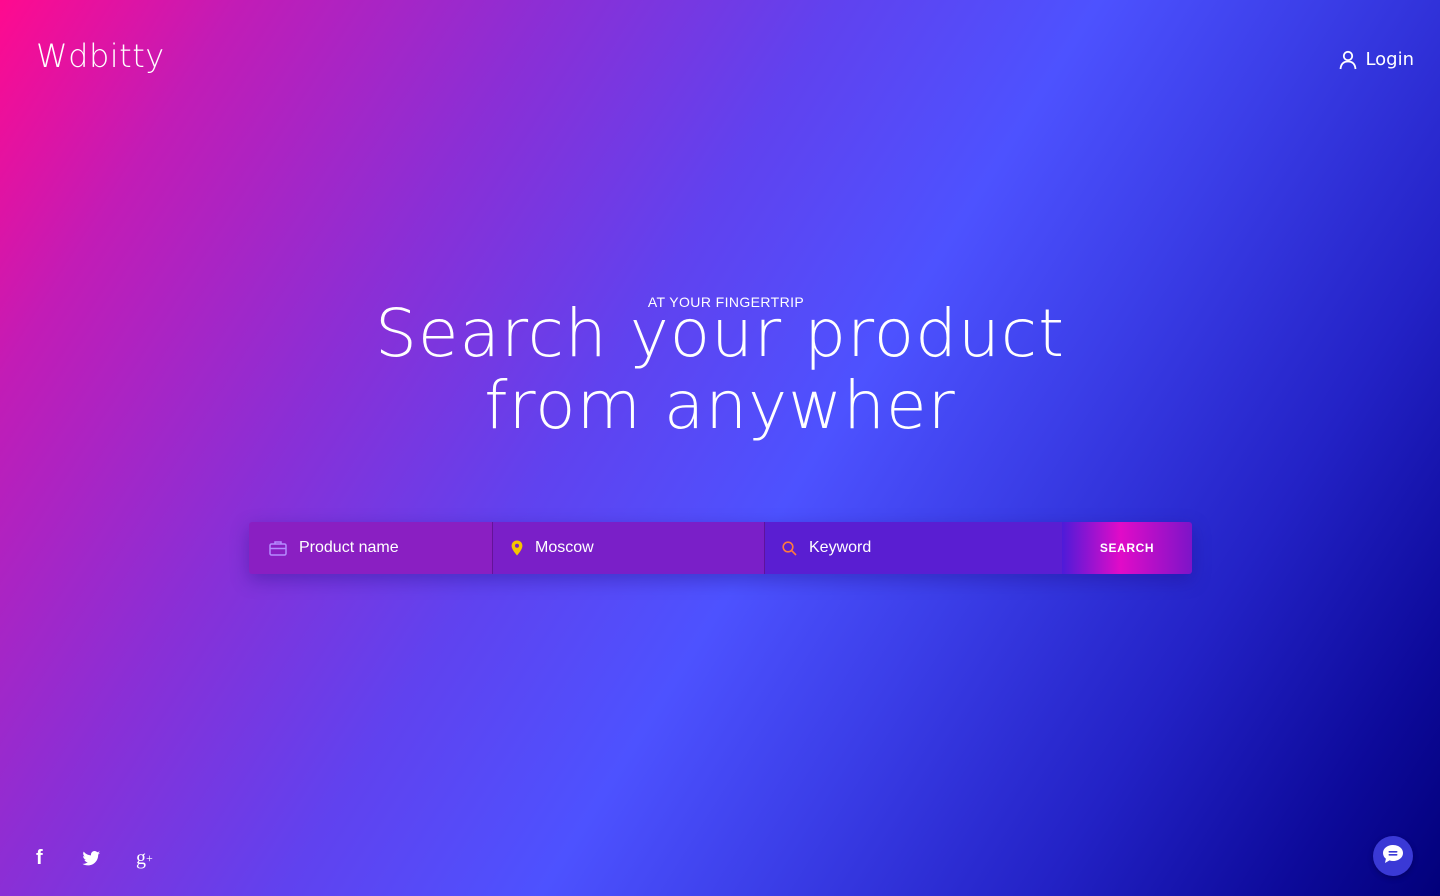 This screenshot has width=1440, height=896. What do you see at coordinates (564, 547) in the screenshot?
I see `location-value: Moscow` at bounding box center [564, 547].